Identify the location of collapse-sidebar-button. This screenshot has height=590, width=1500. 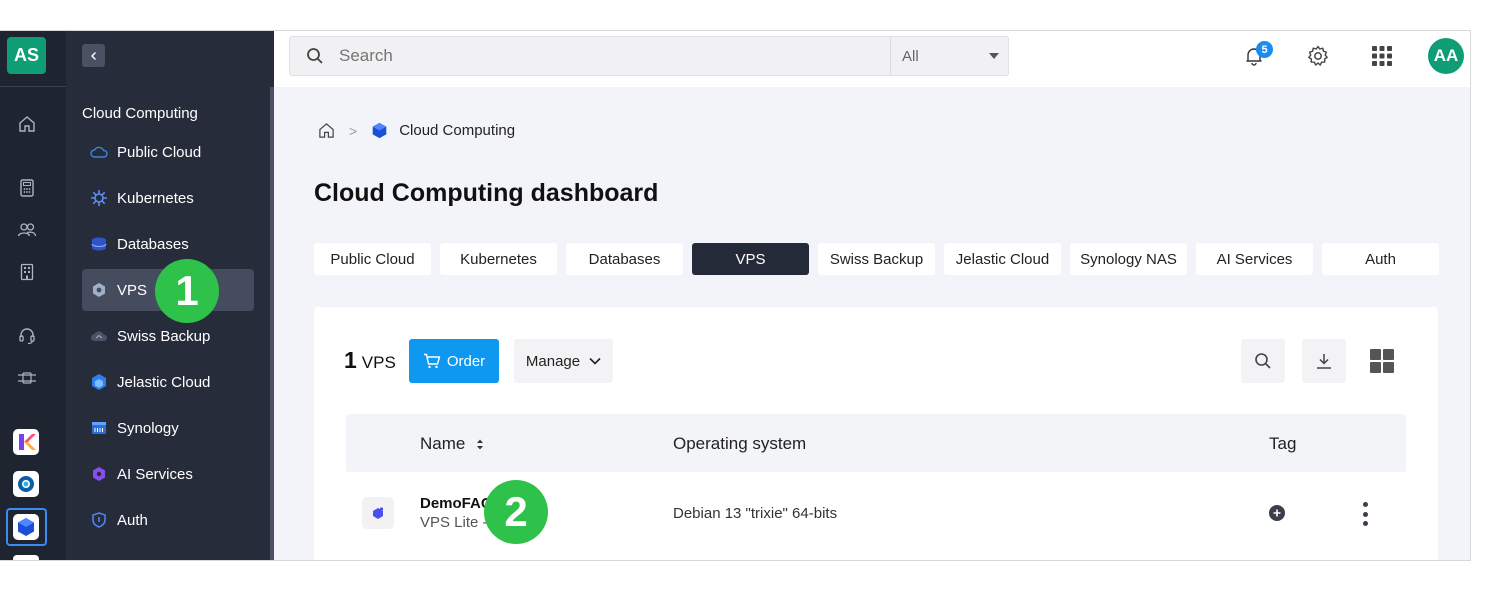
(93, 55).